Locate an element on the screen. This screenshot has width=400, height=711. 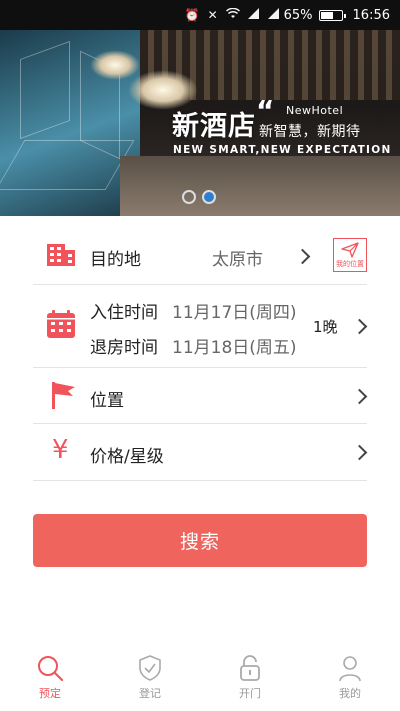
user-icon is located at coordinates (350, 669).